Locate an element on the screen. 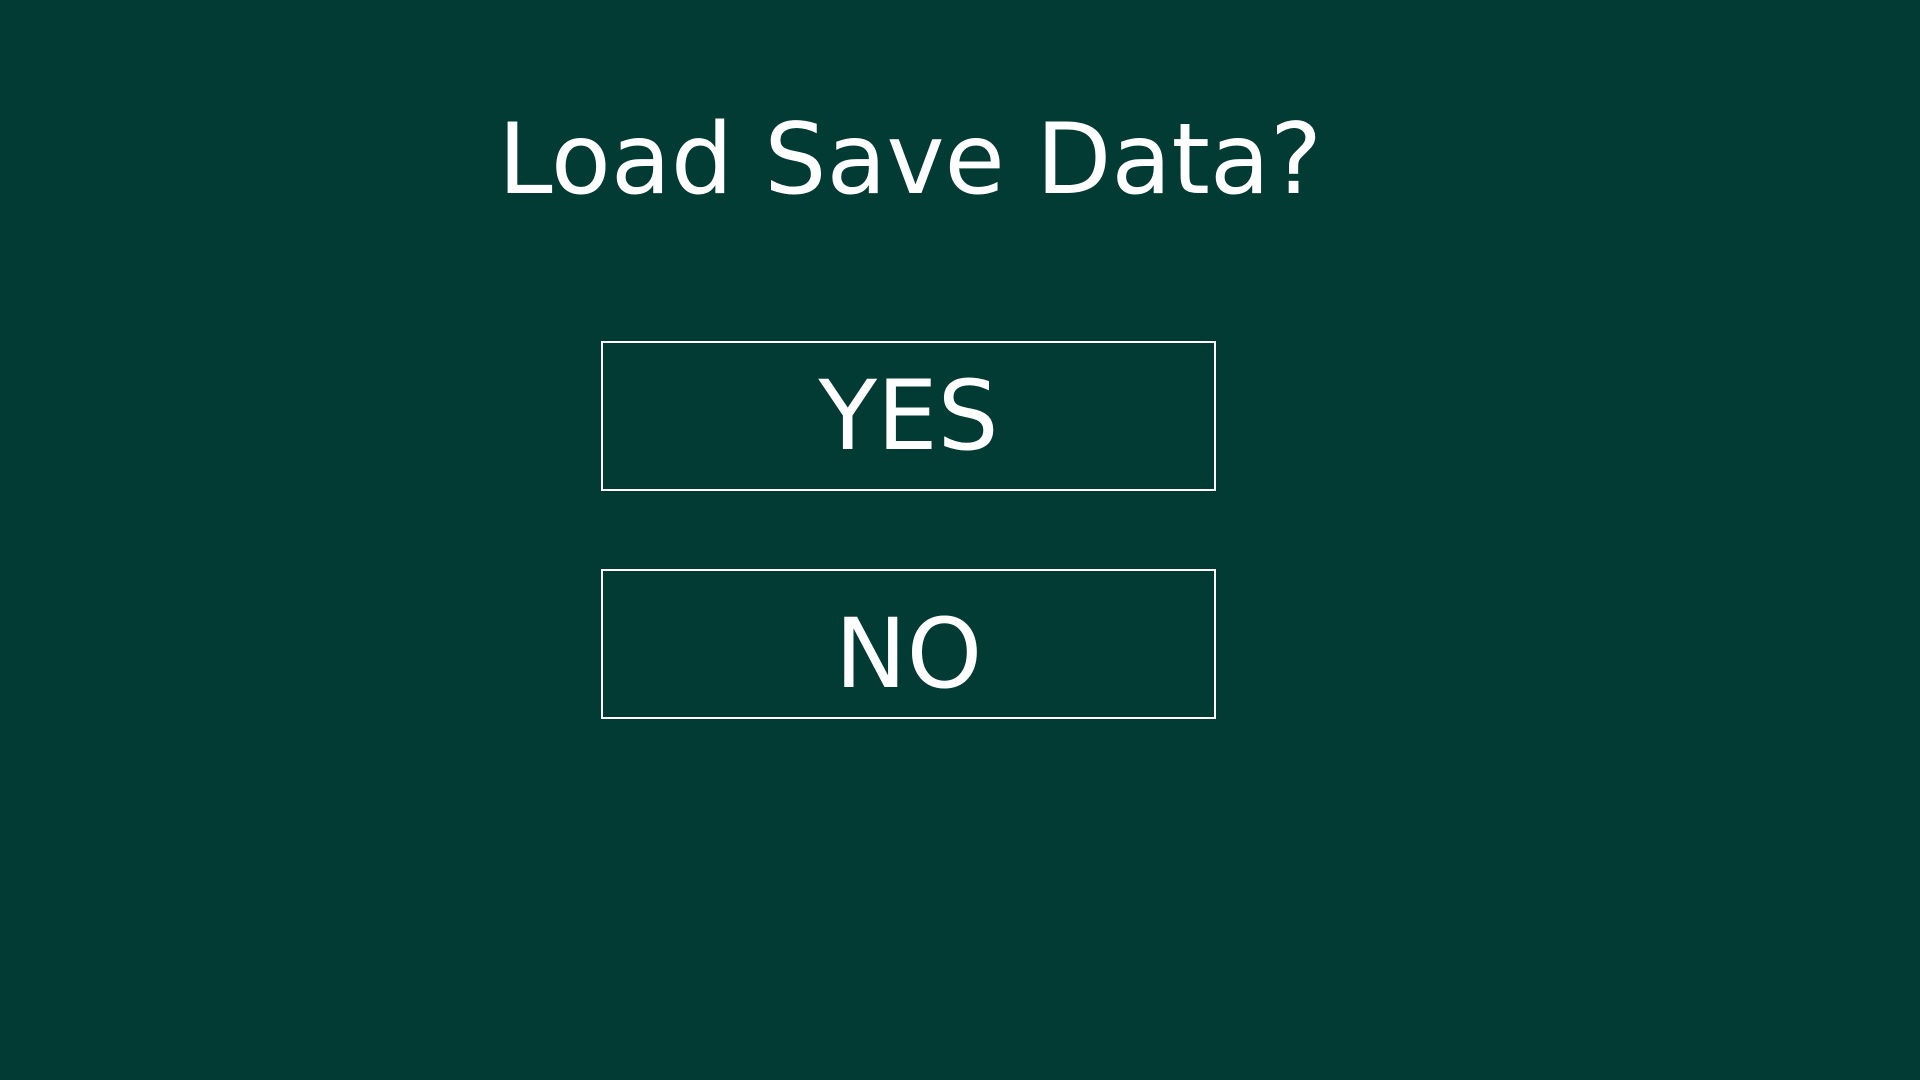 This screenshot has width=1920, height=1080. yes-button: YES is located at coordinates (908, 416).